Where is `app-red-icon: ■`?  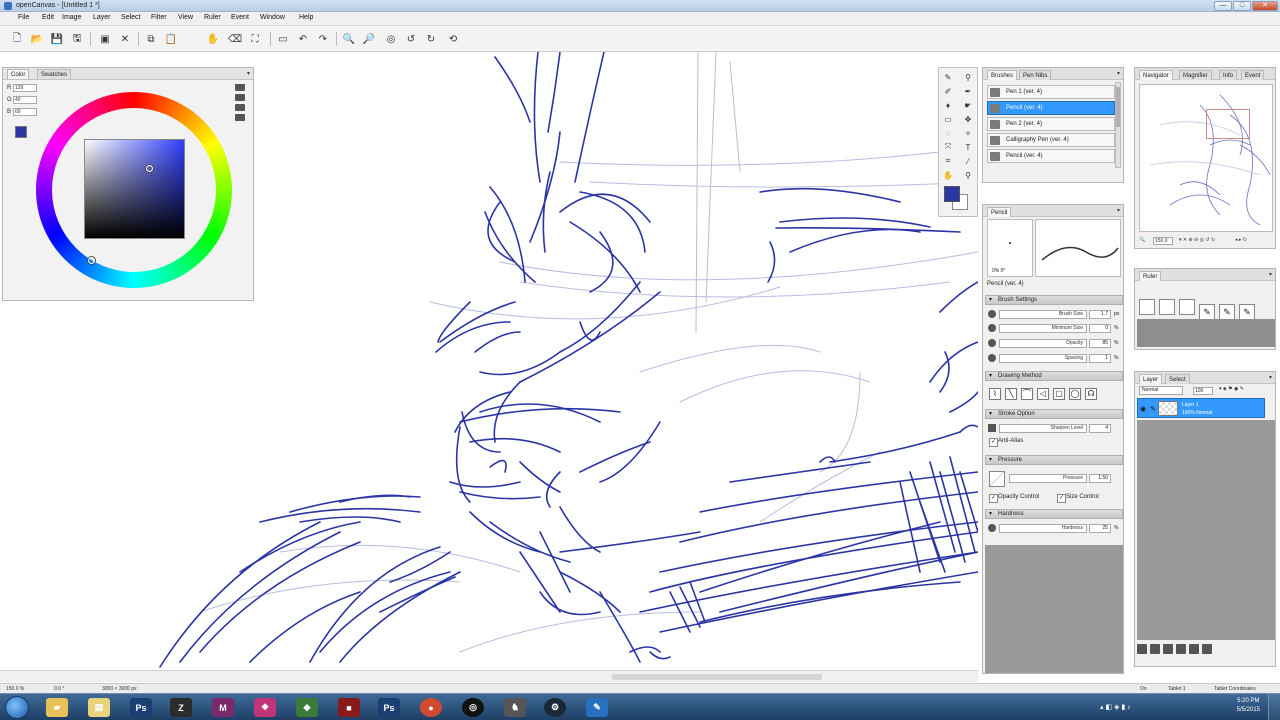
app-red-icon: ■ is located at coordinates (349, 707).